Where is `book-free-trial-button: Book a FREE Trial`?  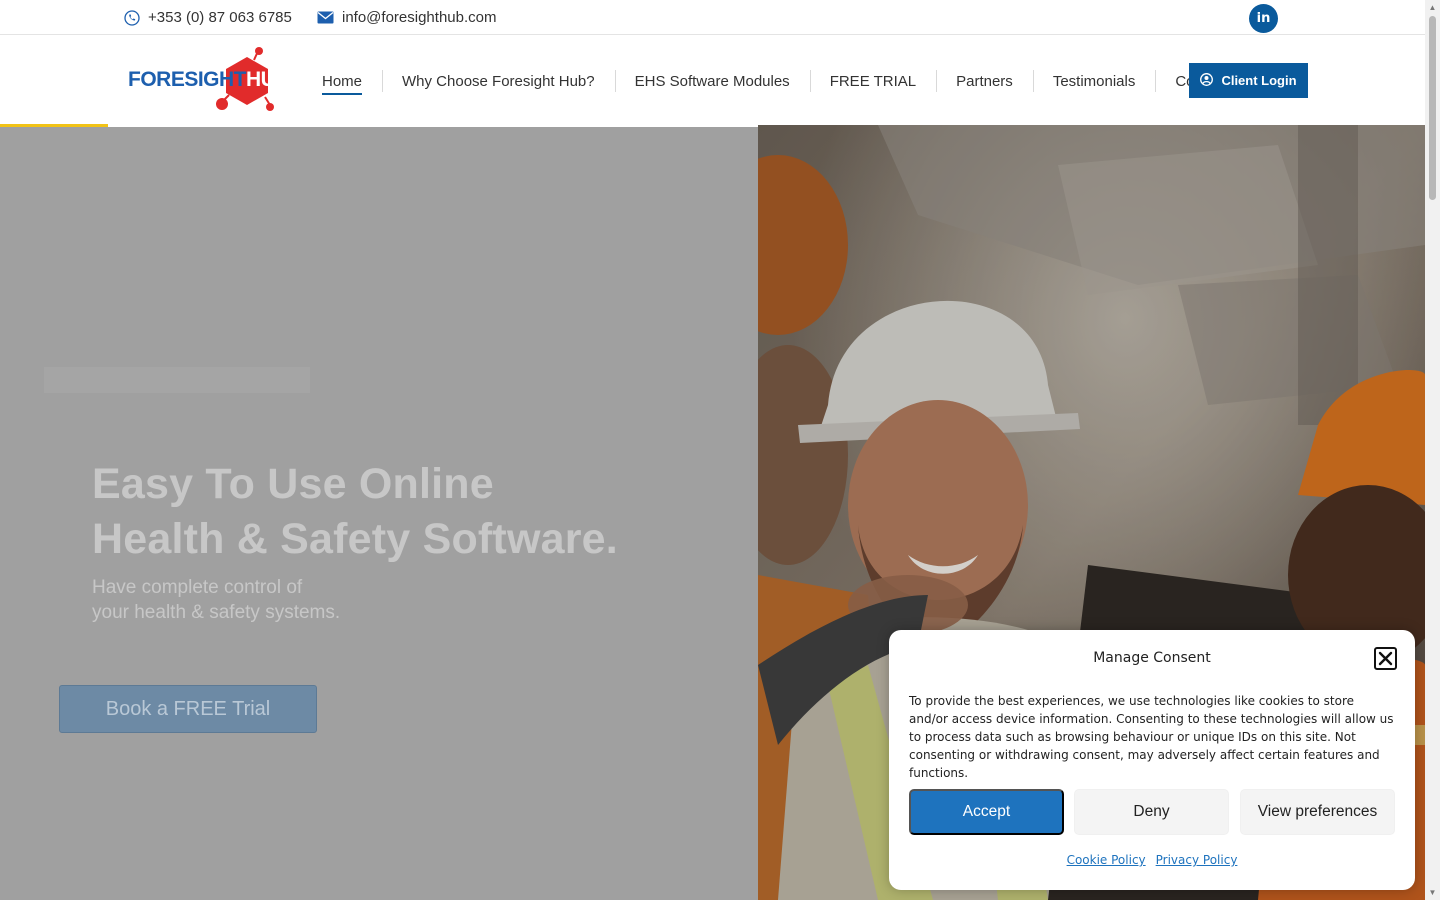 book-free-trial-button: Book a FREE Trial is located at coordinates (188, 709).